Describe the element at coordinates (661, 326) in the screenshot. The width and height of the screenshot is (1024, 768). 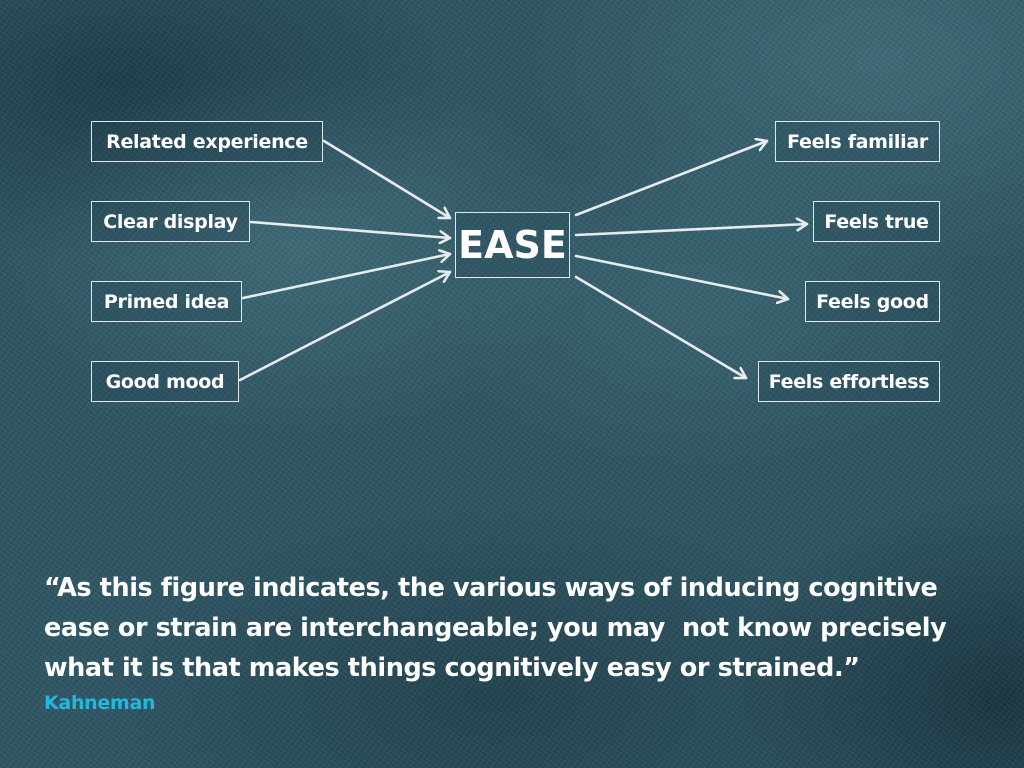
I see `arrow-ease-to-feels-effortless` at that location.